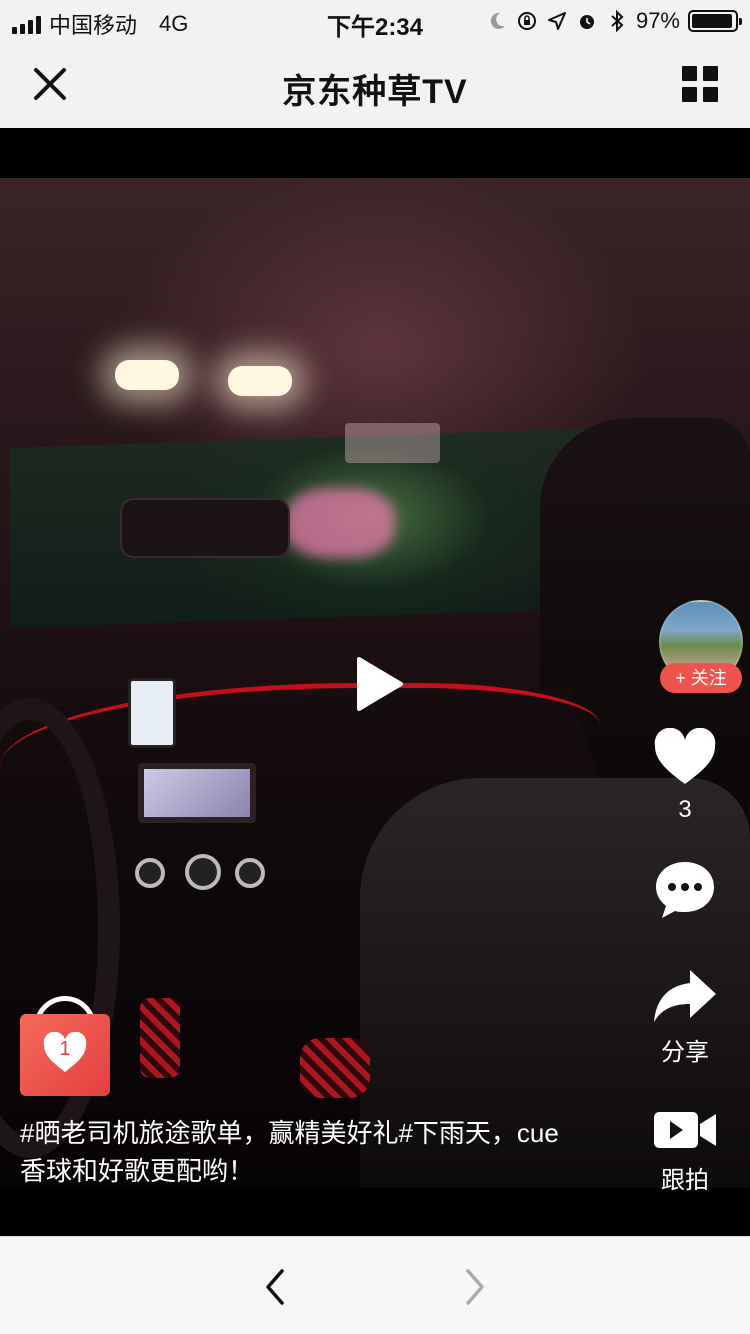 The height and width of the screenshot is (1334, 750). I want to click on shoot-along-button: 跟拍, so click(685, 1151).